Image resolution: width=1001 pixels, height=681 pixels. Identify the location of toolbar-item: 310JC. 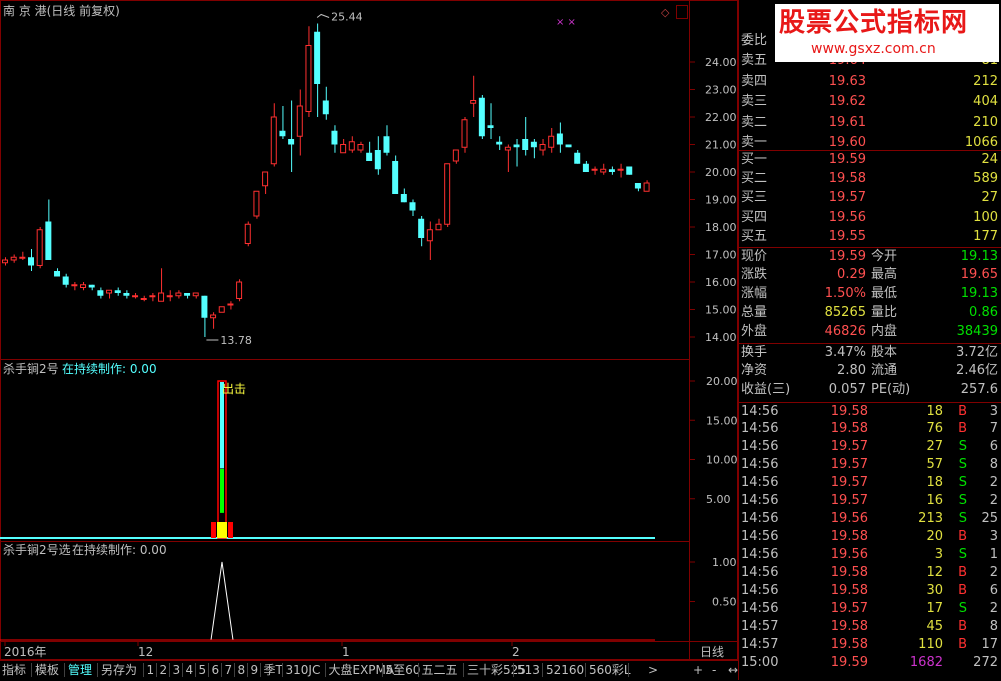
(303, 670).